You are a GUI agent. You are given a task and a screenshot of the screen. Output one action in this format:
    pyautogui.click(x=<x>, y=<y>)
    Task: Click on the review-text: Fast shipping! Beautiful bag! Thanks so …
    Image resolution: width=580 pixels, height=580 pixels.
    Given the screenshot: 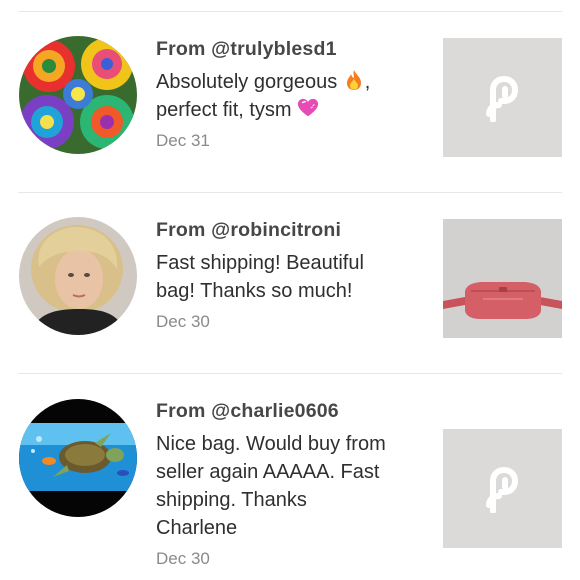 What is the action you would take?
    pyautogui.click(x=291, y=277)
    